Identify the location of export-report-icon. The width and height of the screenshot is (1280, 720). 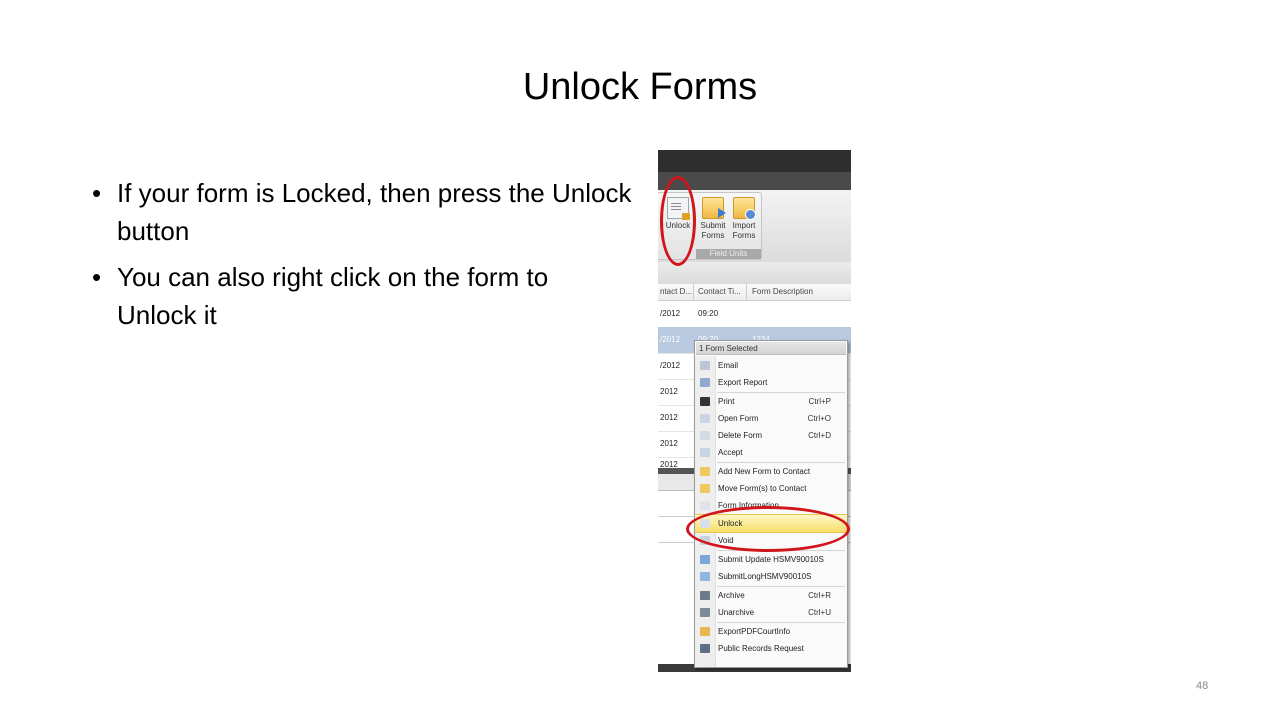
(705, 382).